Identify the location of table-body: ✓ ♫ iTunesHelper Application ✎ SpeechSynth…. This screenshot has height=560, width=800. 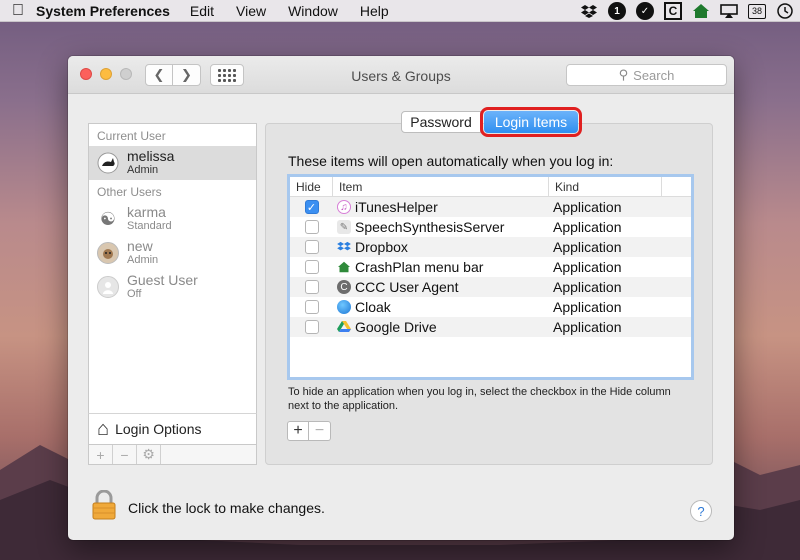
(490, 277).